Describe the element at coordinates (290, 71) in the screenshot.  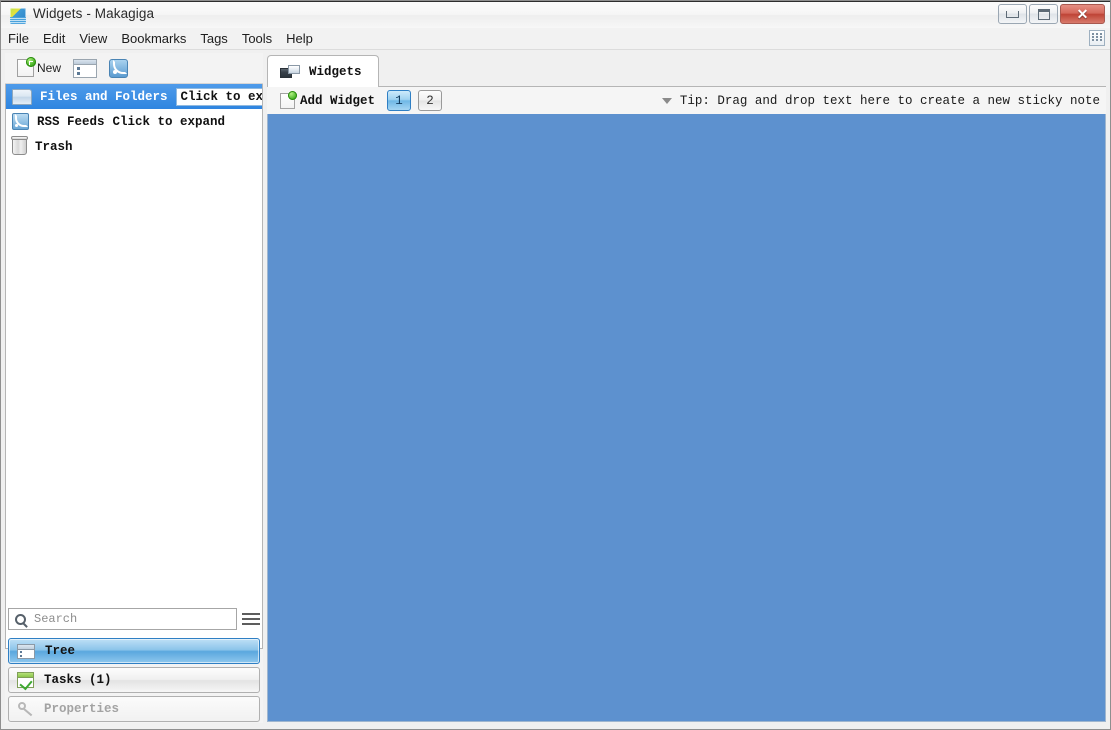
I see `widgets-icon` at that location.